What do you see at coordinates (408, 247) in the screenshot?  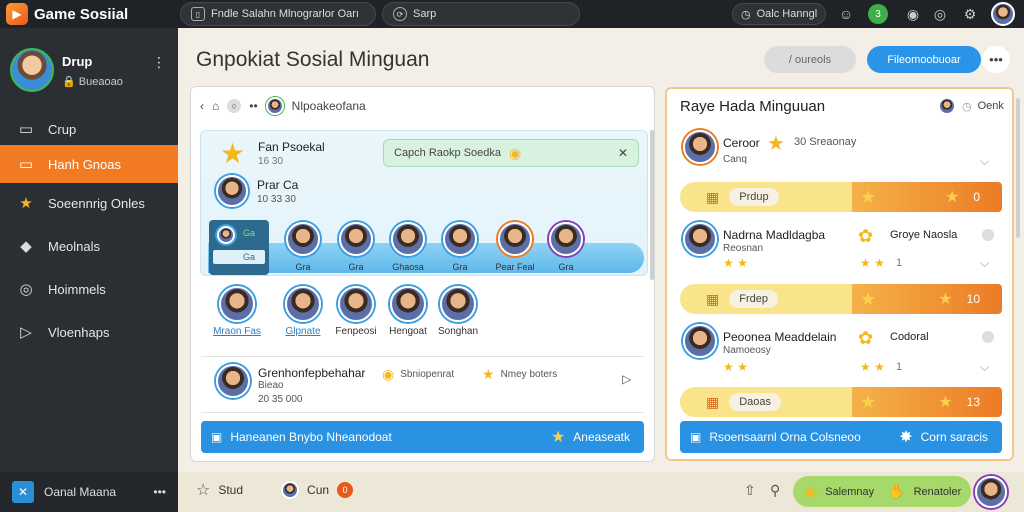 I see `member-item: Ghaosa` at bounding box center [408, 247].